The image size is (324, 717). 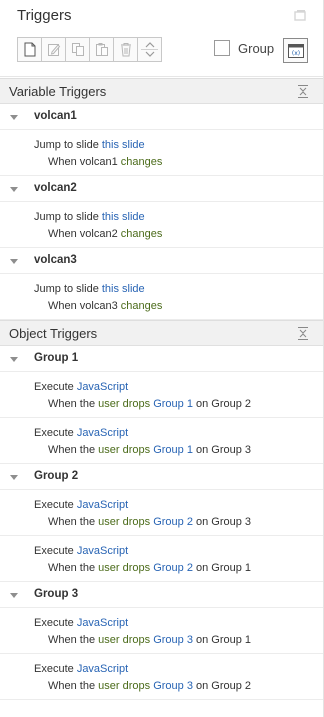 I want to click on group-row: volcan1, so click(x=161, y=117).